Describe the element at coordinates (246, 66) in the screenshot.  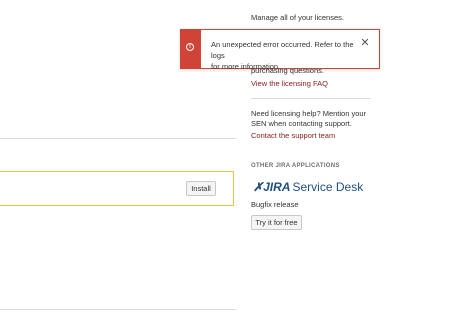
I see `error-message-line2: for more information.` at that location.